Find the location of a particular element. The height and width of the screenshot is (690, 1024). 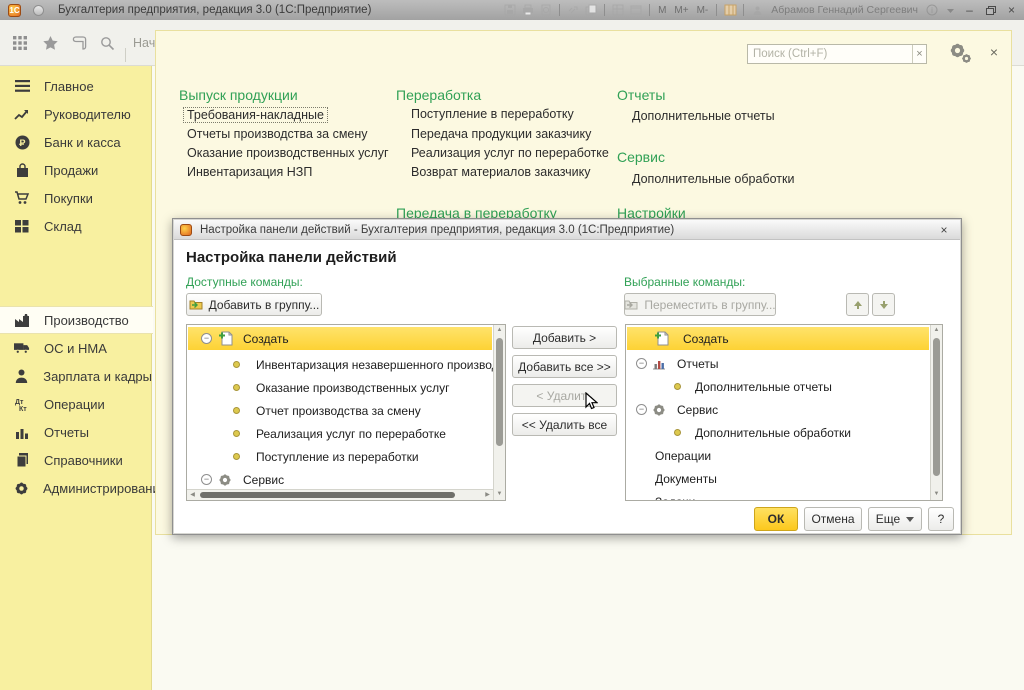

sidebar-item-bank: Р Банк и касса is located at coordinates (76, 142).